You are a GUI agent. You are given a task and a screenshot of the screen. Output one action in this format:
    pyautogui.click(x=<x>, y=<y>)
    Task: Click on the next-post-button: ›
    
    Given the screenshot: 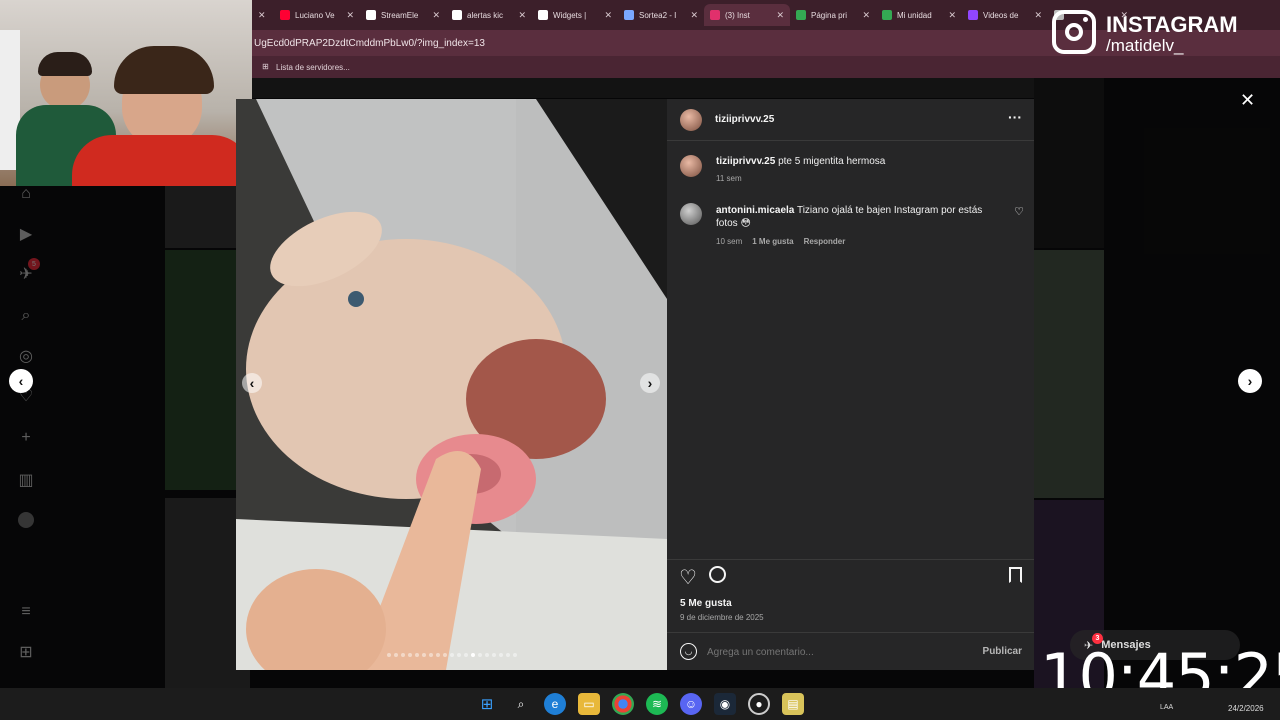 What is the action you would take?
    pyautogui.click(x=1250, y=381)
    